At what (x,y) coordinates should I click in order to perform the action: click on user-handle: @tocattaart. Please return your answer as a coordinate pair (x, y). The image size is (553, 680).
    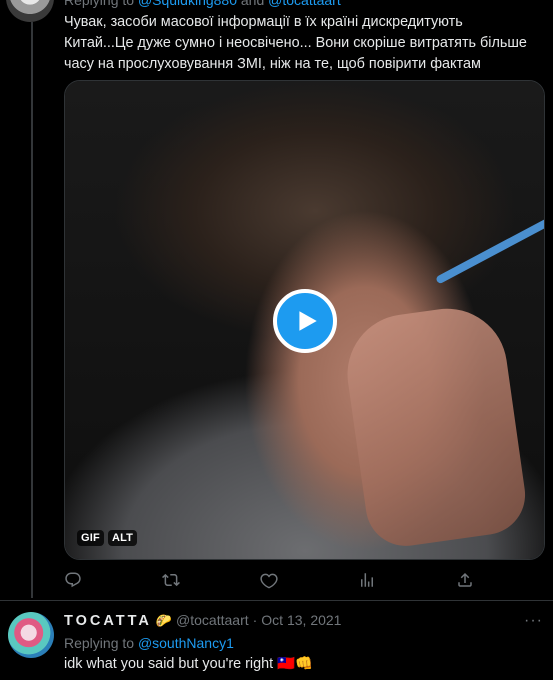
    Looking at the image, I should click on (212, 620).